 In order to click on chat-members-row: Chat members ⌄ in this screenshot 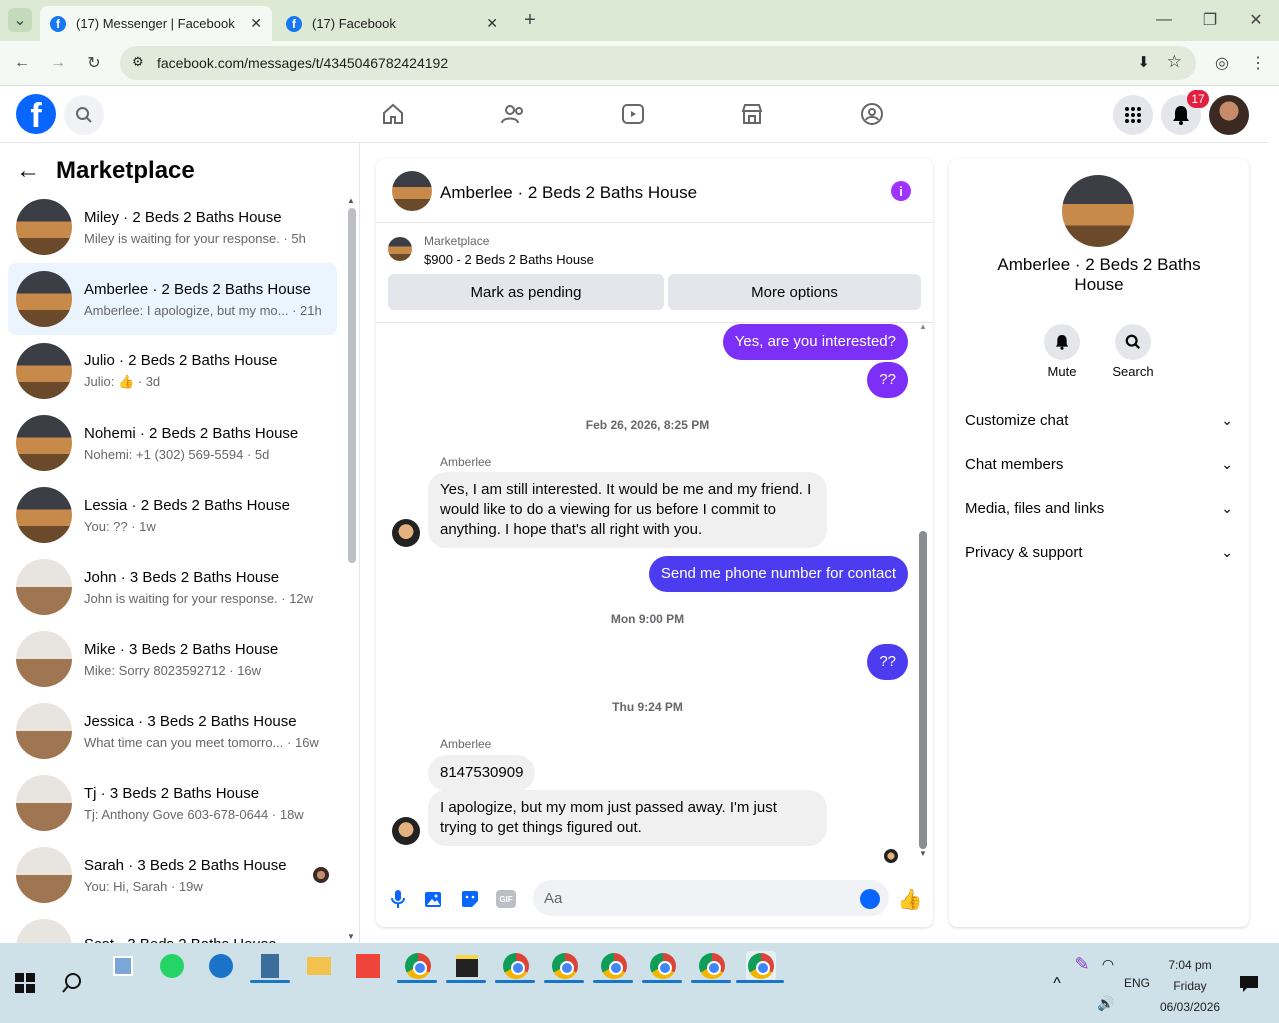, I will do `click(1099, 464)`.